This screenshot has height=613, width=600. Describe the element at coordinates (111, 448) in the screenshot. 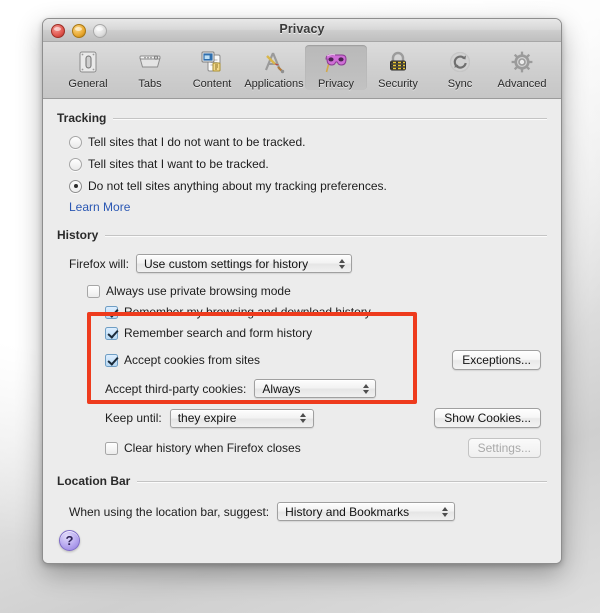

I see `checkbox-clear-history` at that location.